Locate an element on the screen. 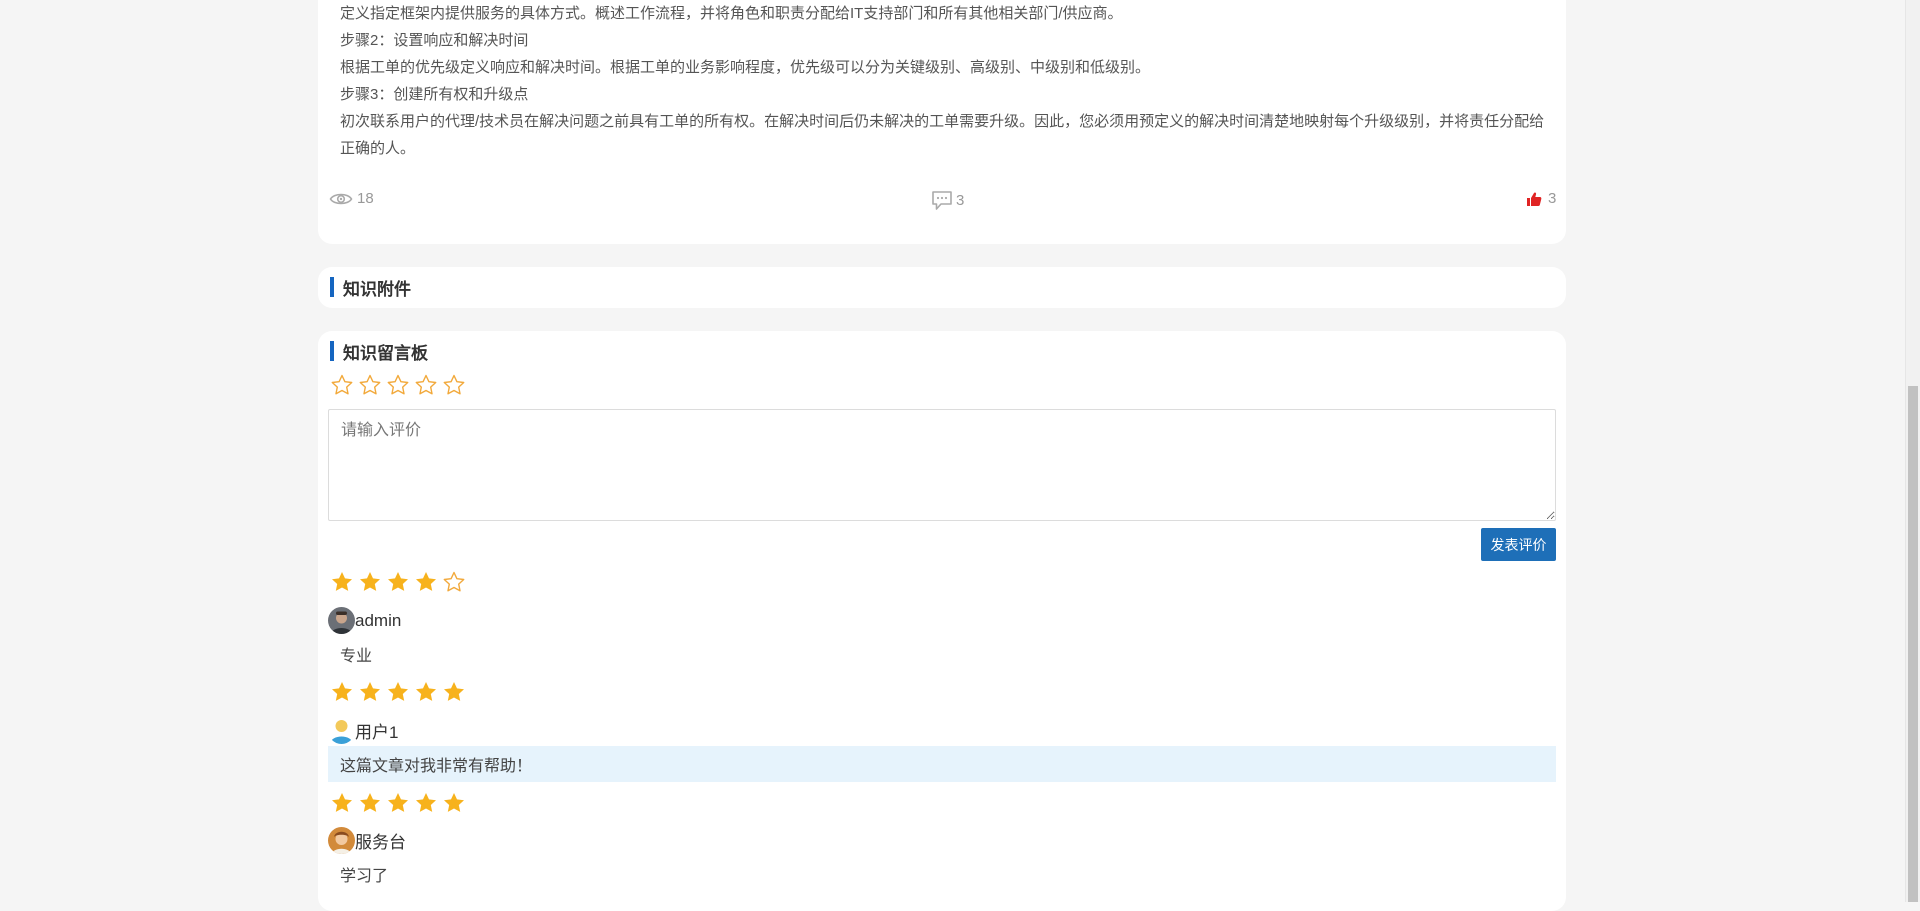 The image size is (1920, 911). comment-count: 3 is located at coordinates (947, 200).